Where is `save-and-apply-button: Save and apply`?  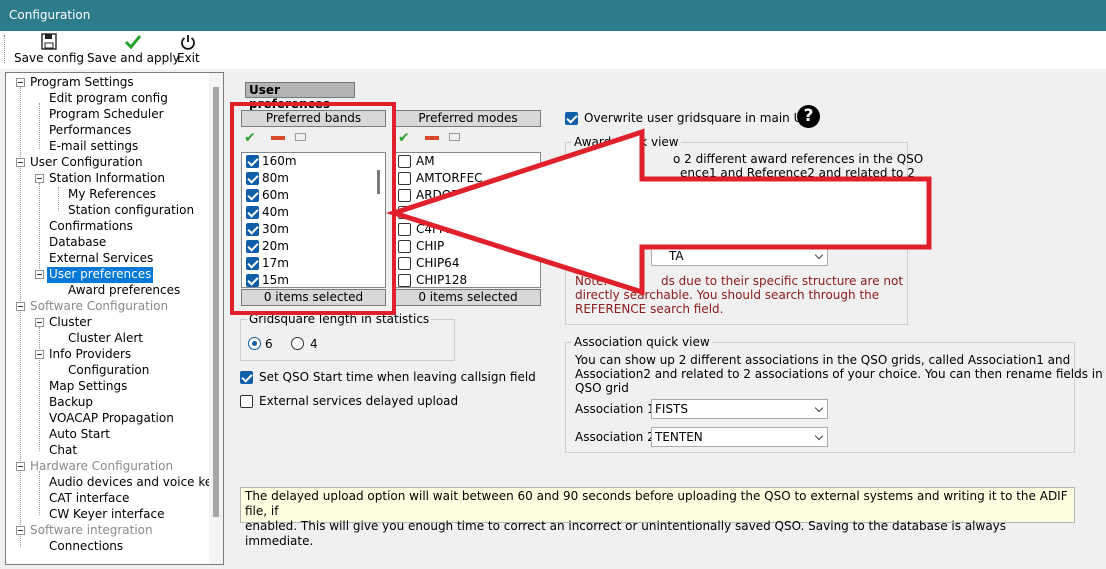
save-and-apply-button: Save and apply is located at coordinates (133, 49).